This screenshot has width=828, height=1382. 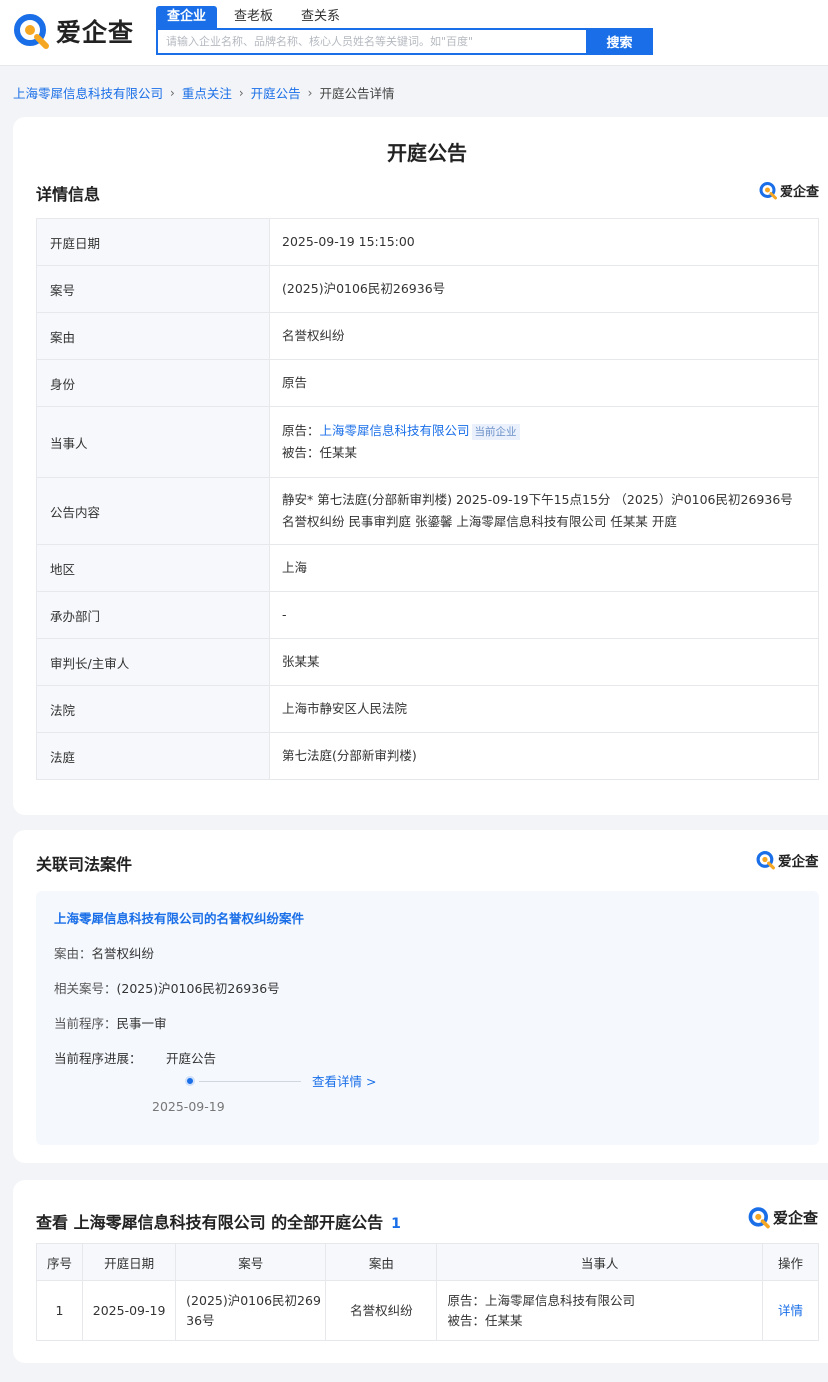 What do you see at coordinates (295, 382) in the screenshot?
I see `field-value: 原告` at bounding box center [295, 382].